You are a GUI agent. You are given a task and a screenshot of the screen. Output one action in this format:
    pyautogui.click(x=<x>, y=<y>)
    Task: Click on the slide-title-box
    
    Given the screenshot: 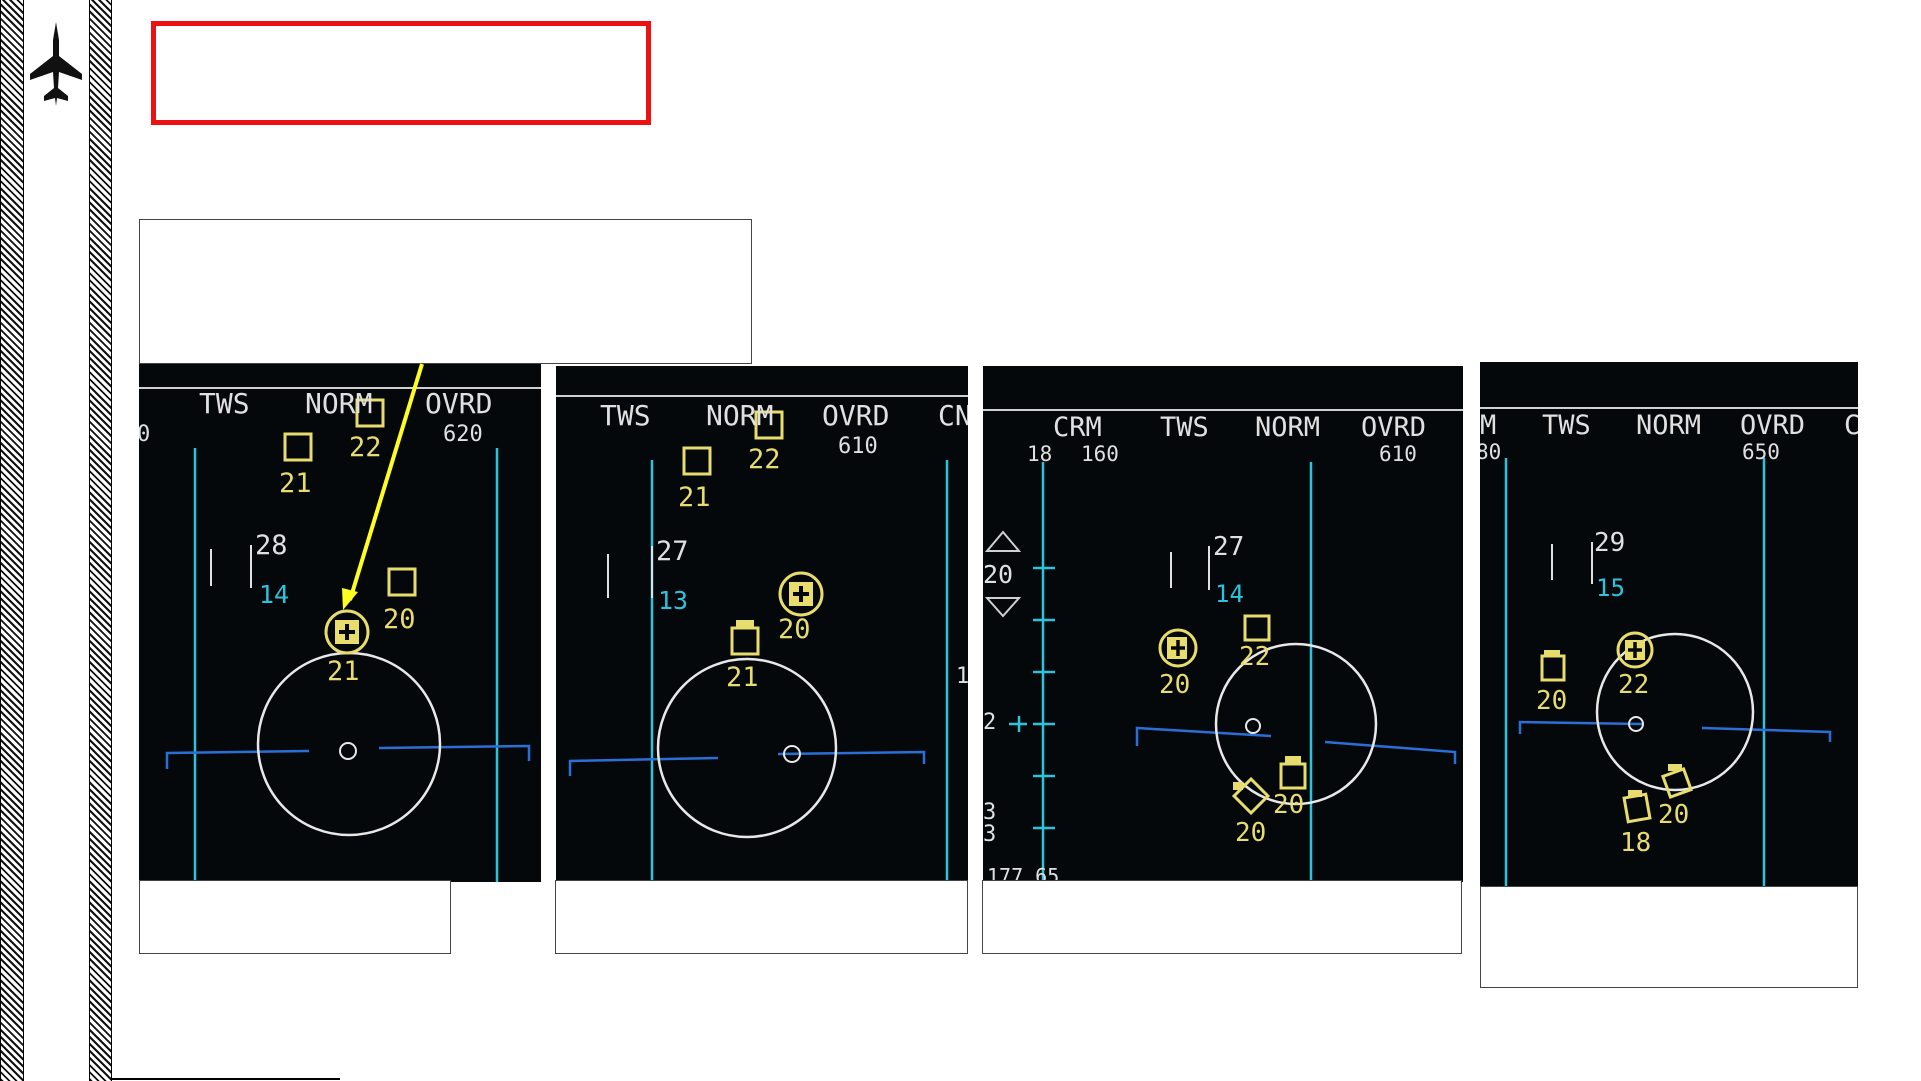 What is the action you would take?
    pyautogui.click(x=401, y=73)
    